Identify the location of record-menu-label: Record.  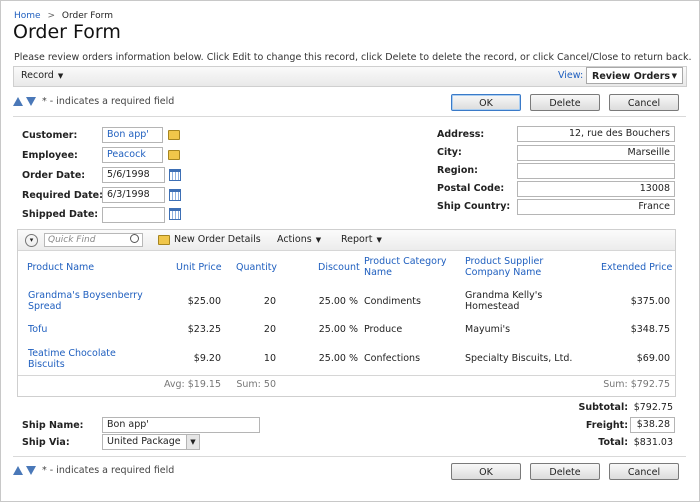
(37, 75).